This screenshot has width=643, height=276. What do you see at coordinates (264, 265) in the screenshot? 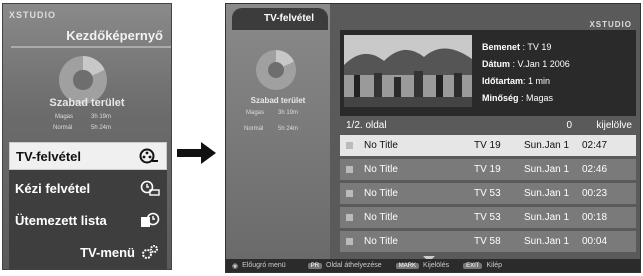
I see `popup-menu-hint: Előugró menü` at bounding box center [264, 265].